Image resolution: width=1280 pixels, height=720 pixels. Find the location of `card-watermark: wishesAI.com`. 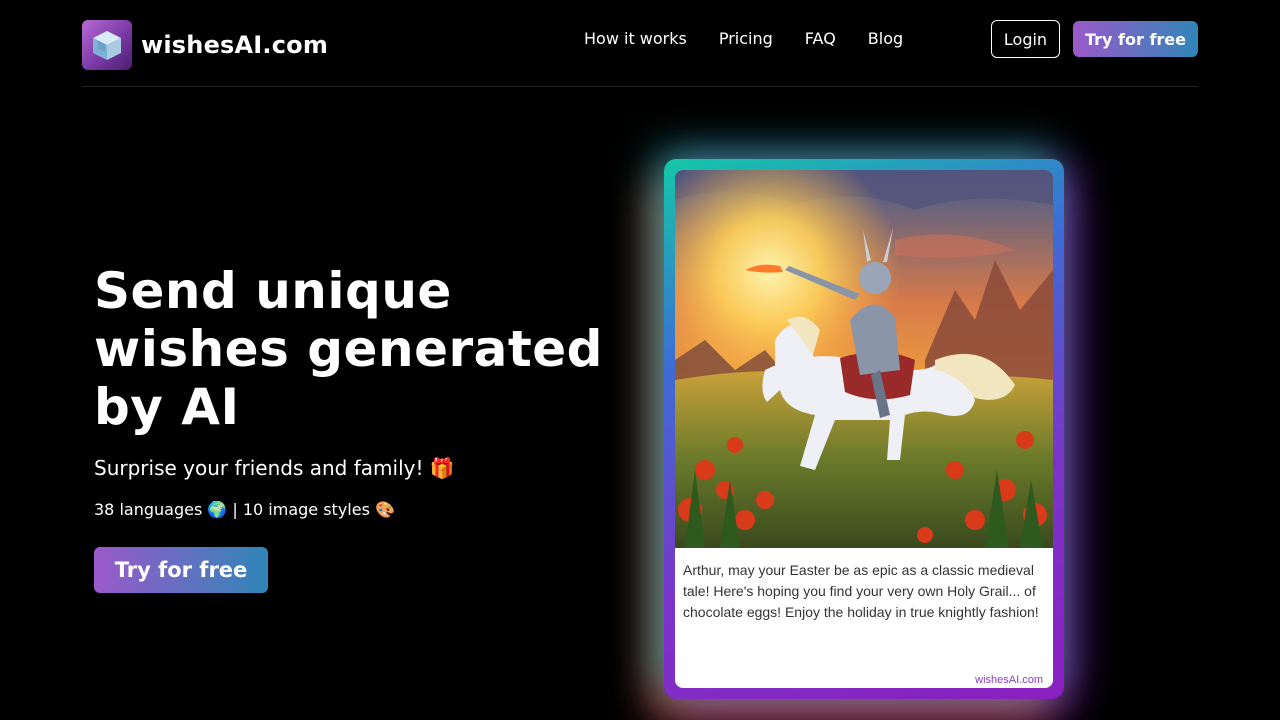

card-watermark: wishesAI.com is located at coordinates (1009, 680).